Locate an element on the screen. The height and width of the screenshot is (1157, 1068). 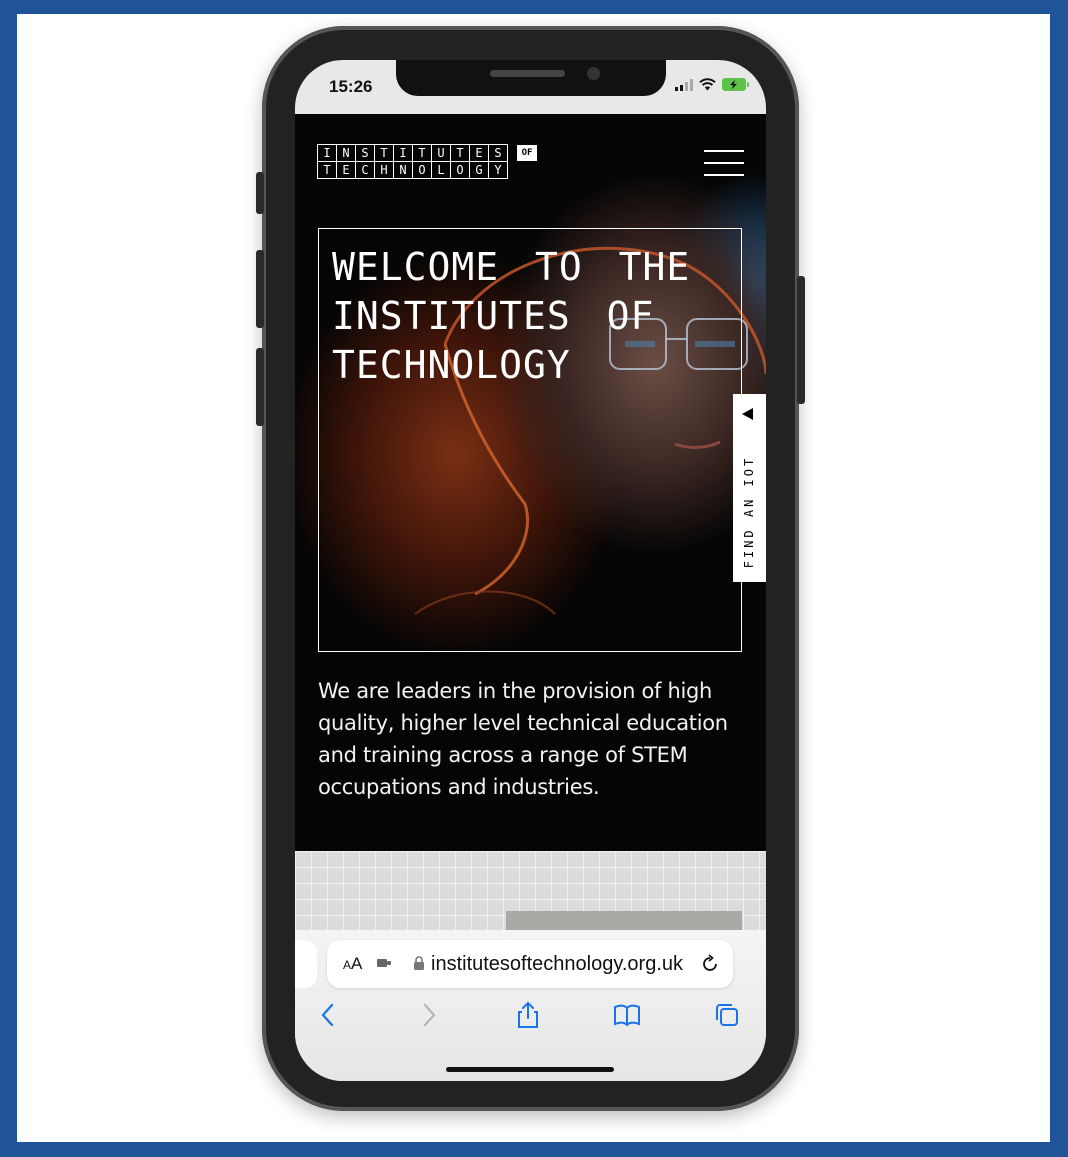
cellular-signal-icon is located at coordinates (684, 84).